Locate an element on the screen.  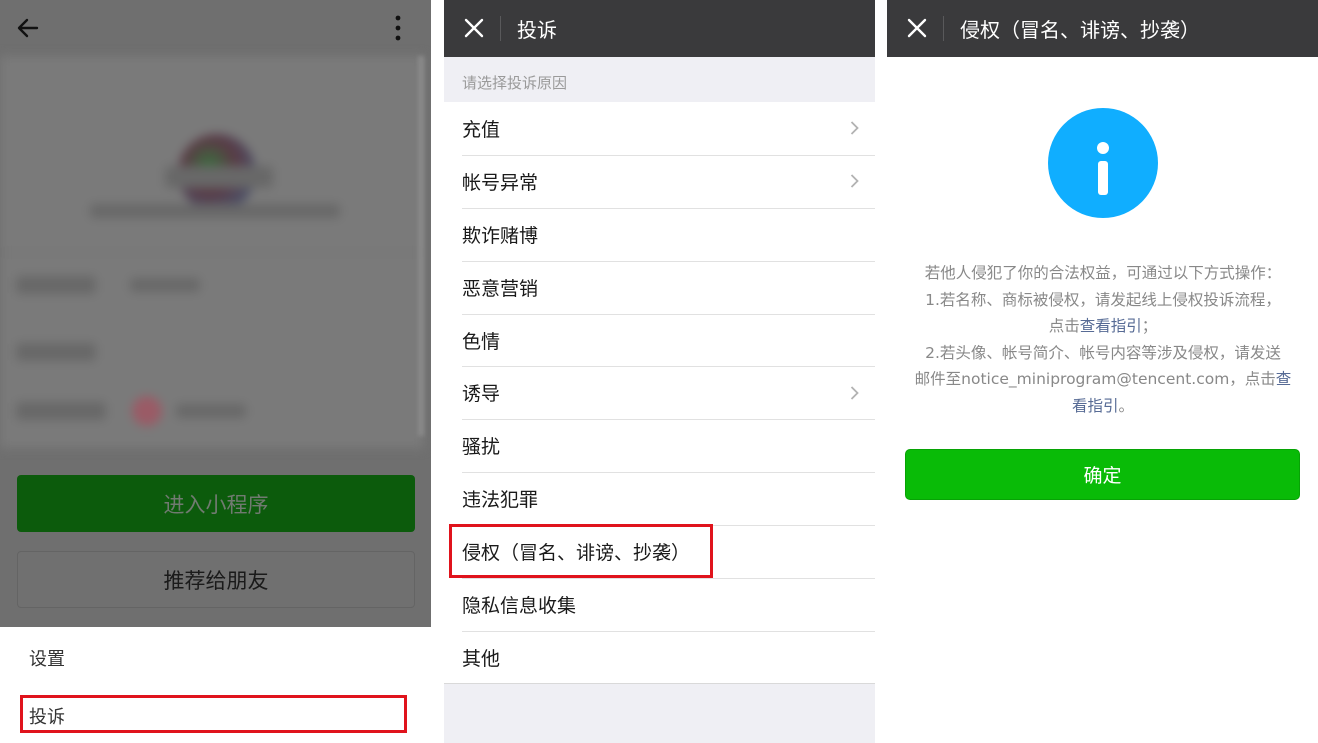
navbar: 投诉 is located at coordinates (659, 28).